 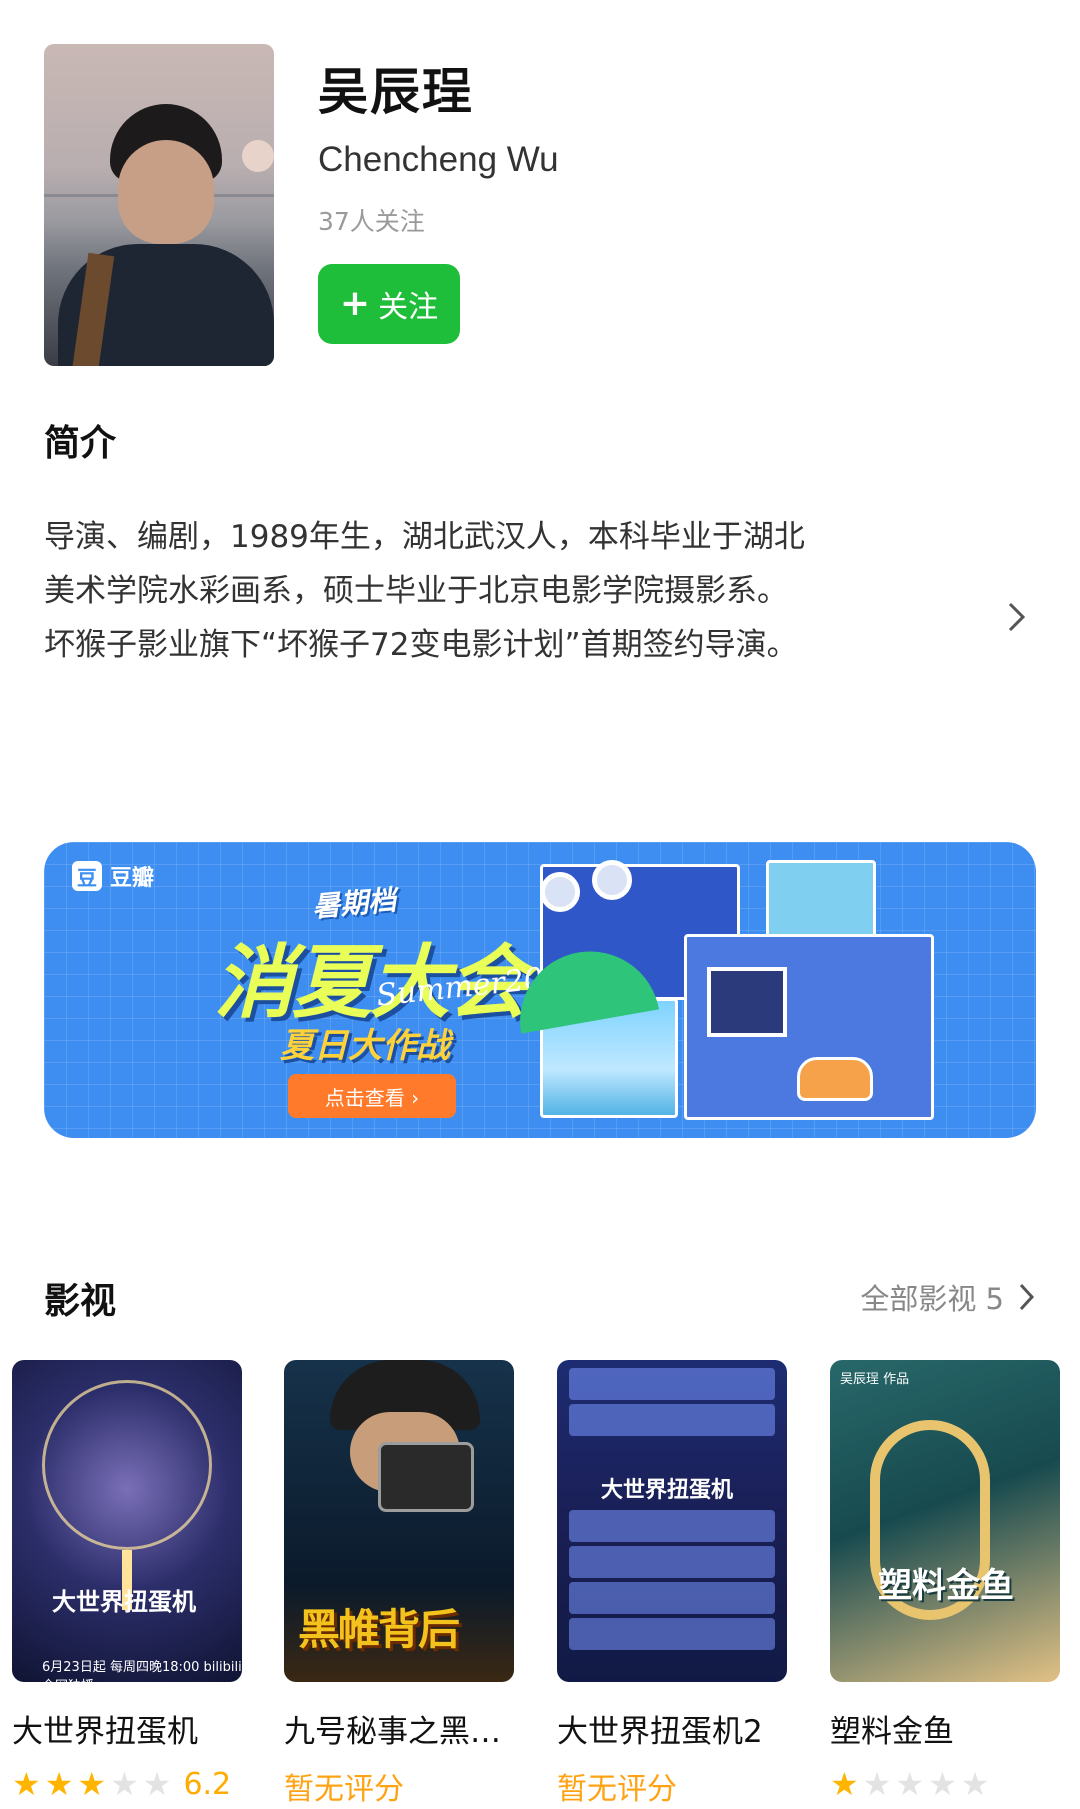 What do you see at coordinates (399, 1521) in the screenshot?
I see `work-poster: 黑帷背后` at bounding box center [399, 1521].